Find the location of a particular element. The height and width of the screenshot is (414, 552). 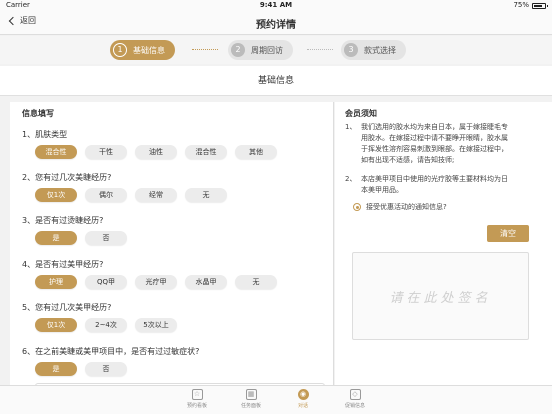

options-nail-count: 仅1次 2~4次 5次以上 is located at coordinates (106, 325).